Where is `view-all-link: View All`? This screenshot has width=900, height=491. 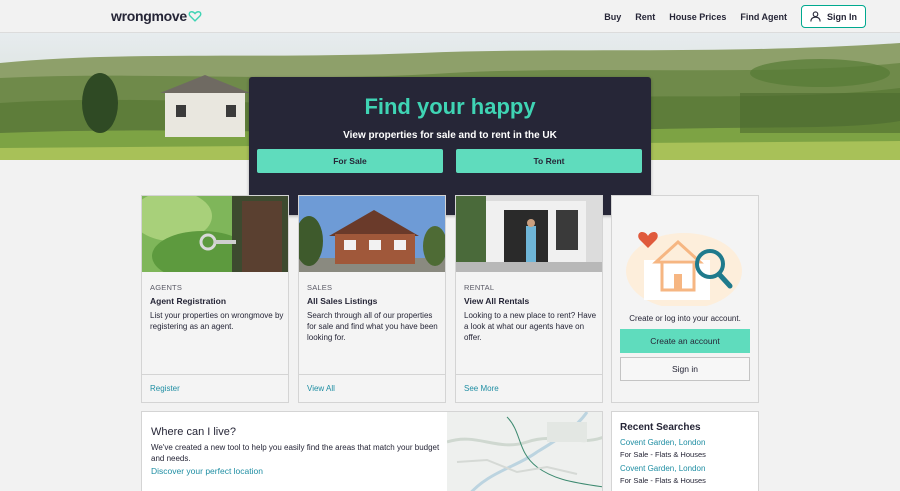 view-all-link: View All is located at coordinates (321, 388).